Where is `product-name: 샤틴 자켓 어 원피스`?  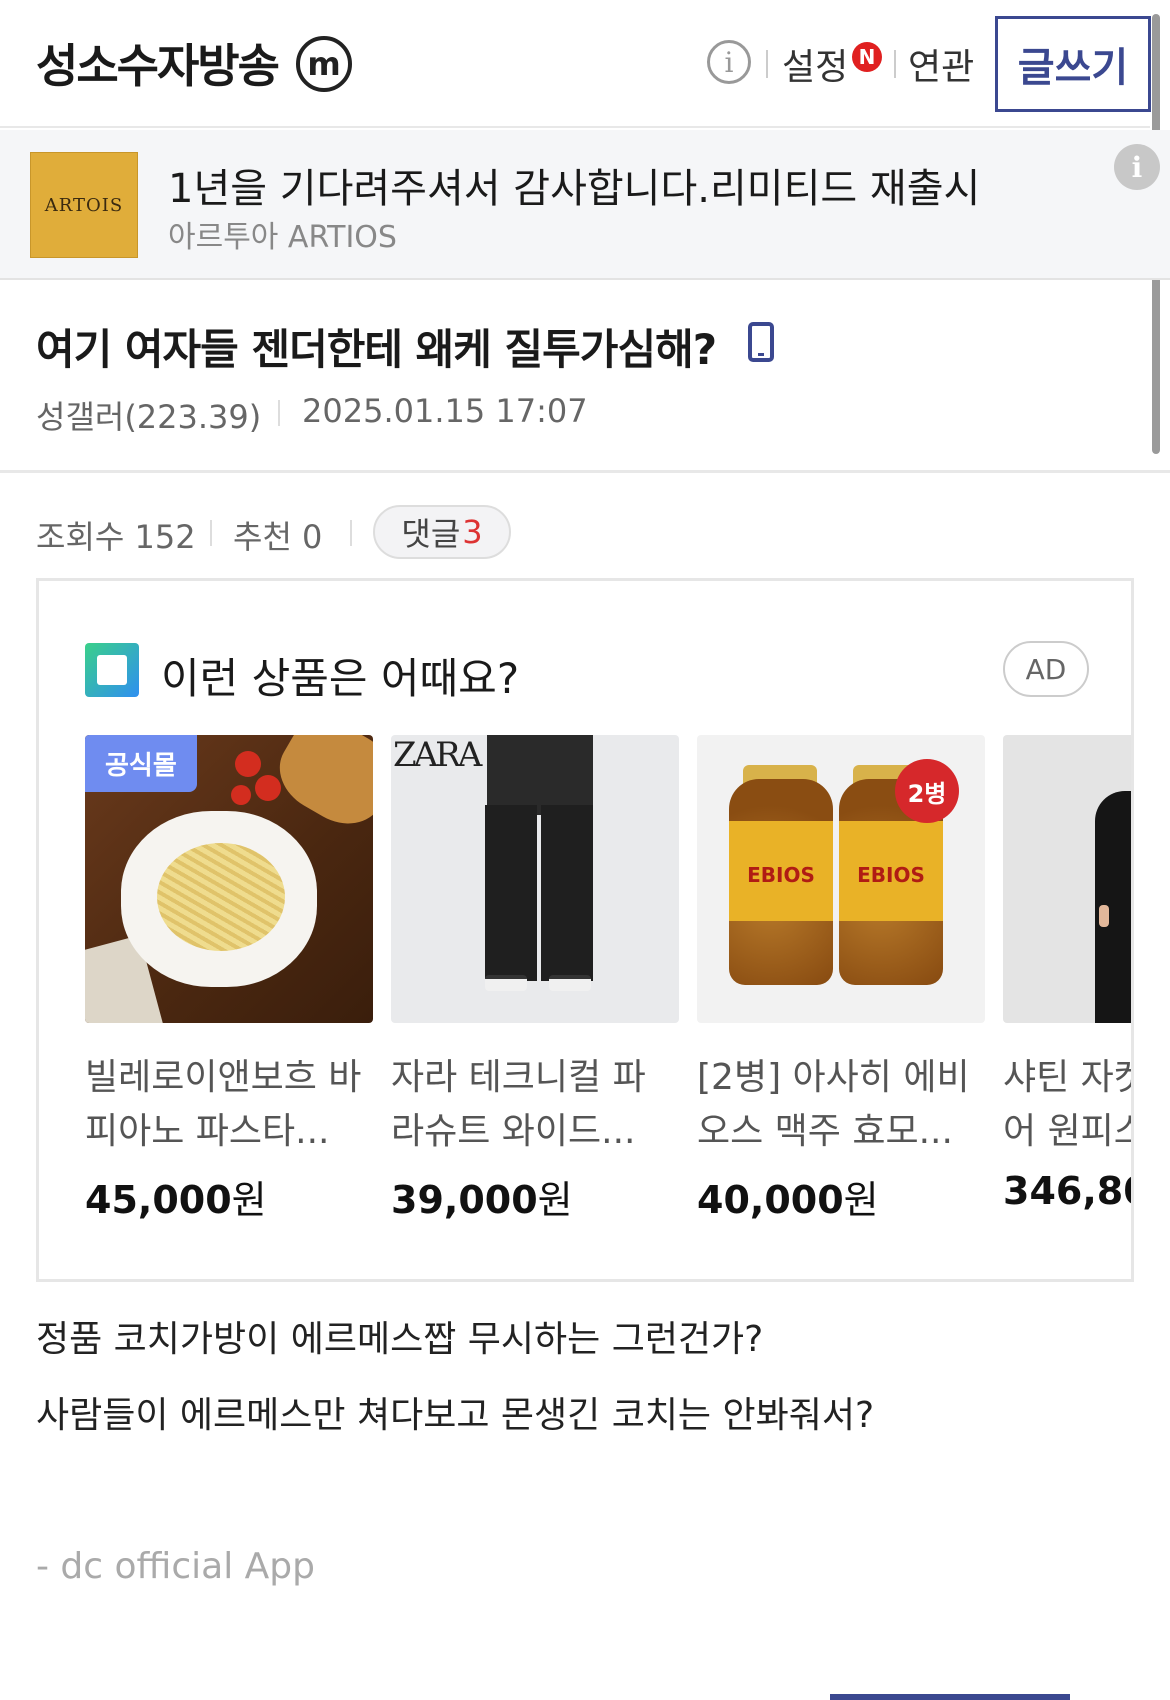 product-name: 샤틴 자켓 어 원피스 is located at coordinates (1068, 1105).